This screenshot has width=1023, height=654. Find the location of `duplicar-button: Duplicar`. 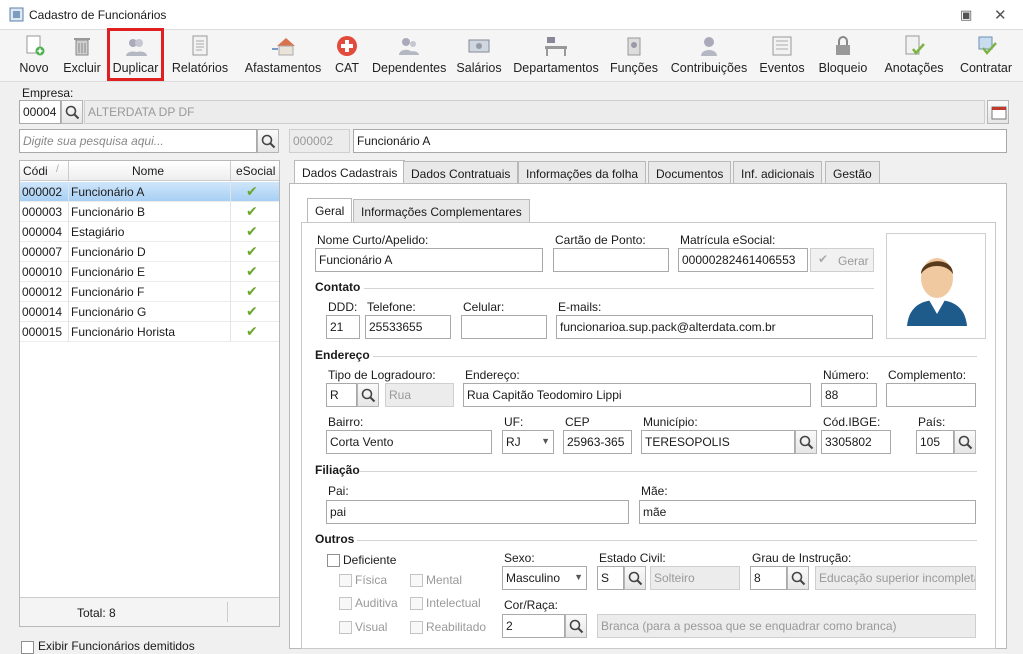

duplicar-button: Duplicar is located at coordinates (135, 54).